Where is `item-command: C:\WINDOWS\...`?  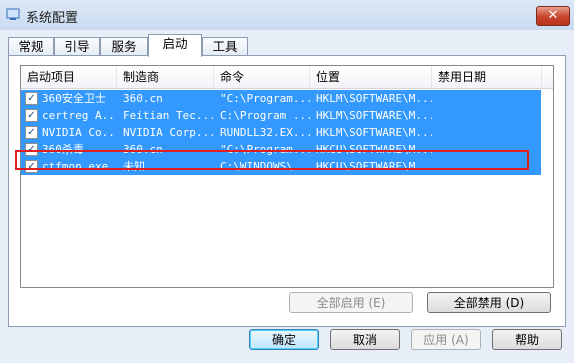 item-command: C:\WINDOWS\... is located at coordinates (265, 166).